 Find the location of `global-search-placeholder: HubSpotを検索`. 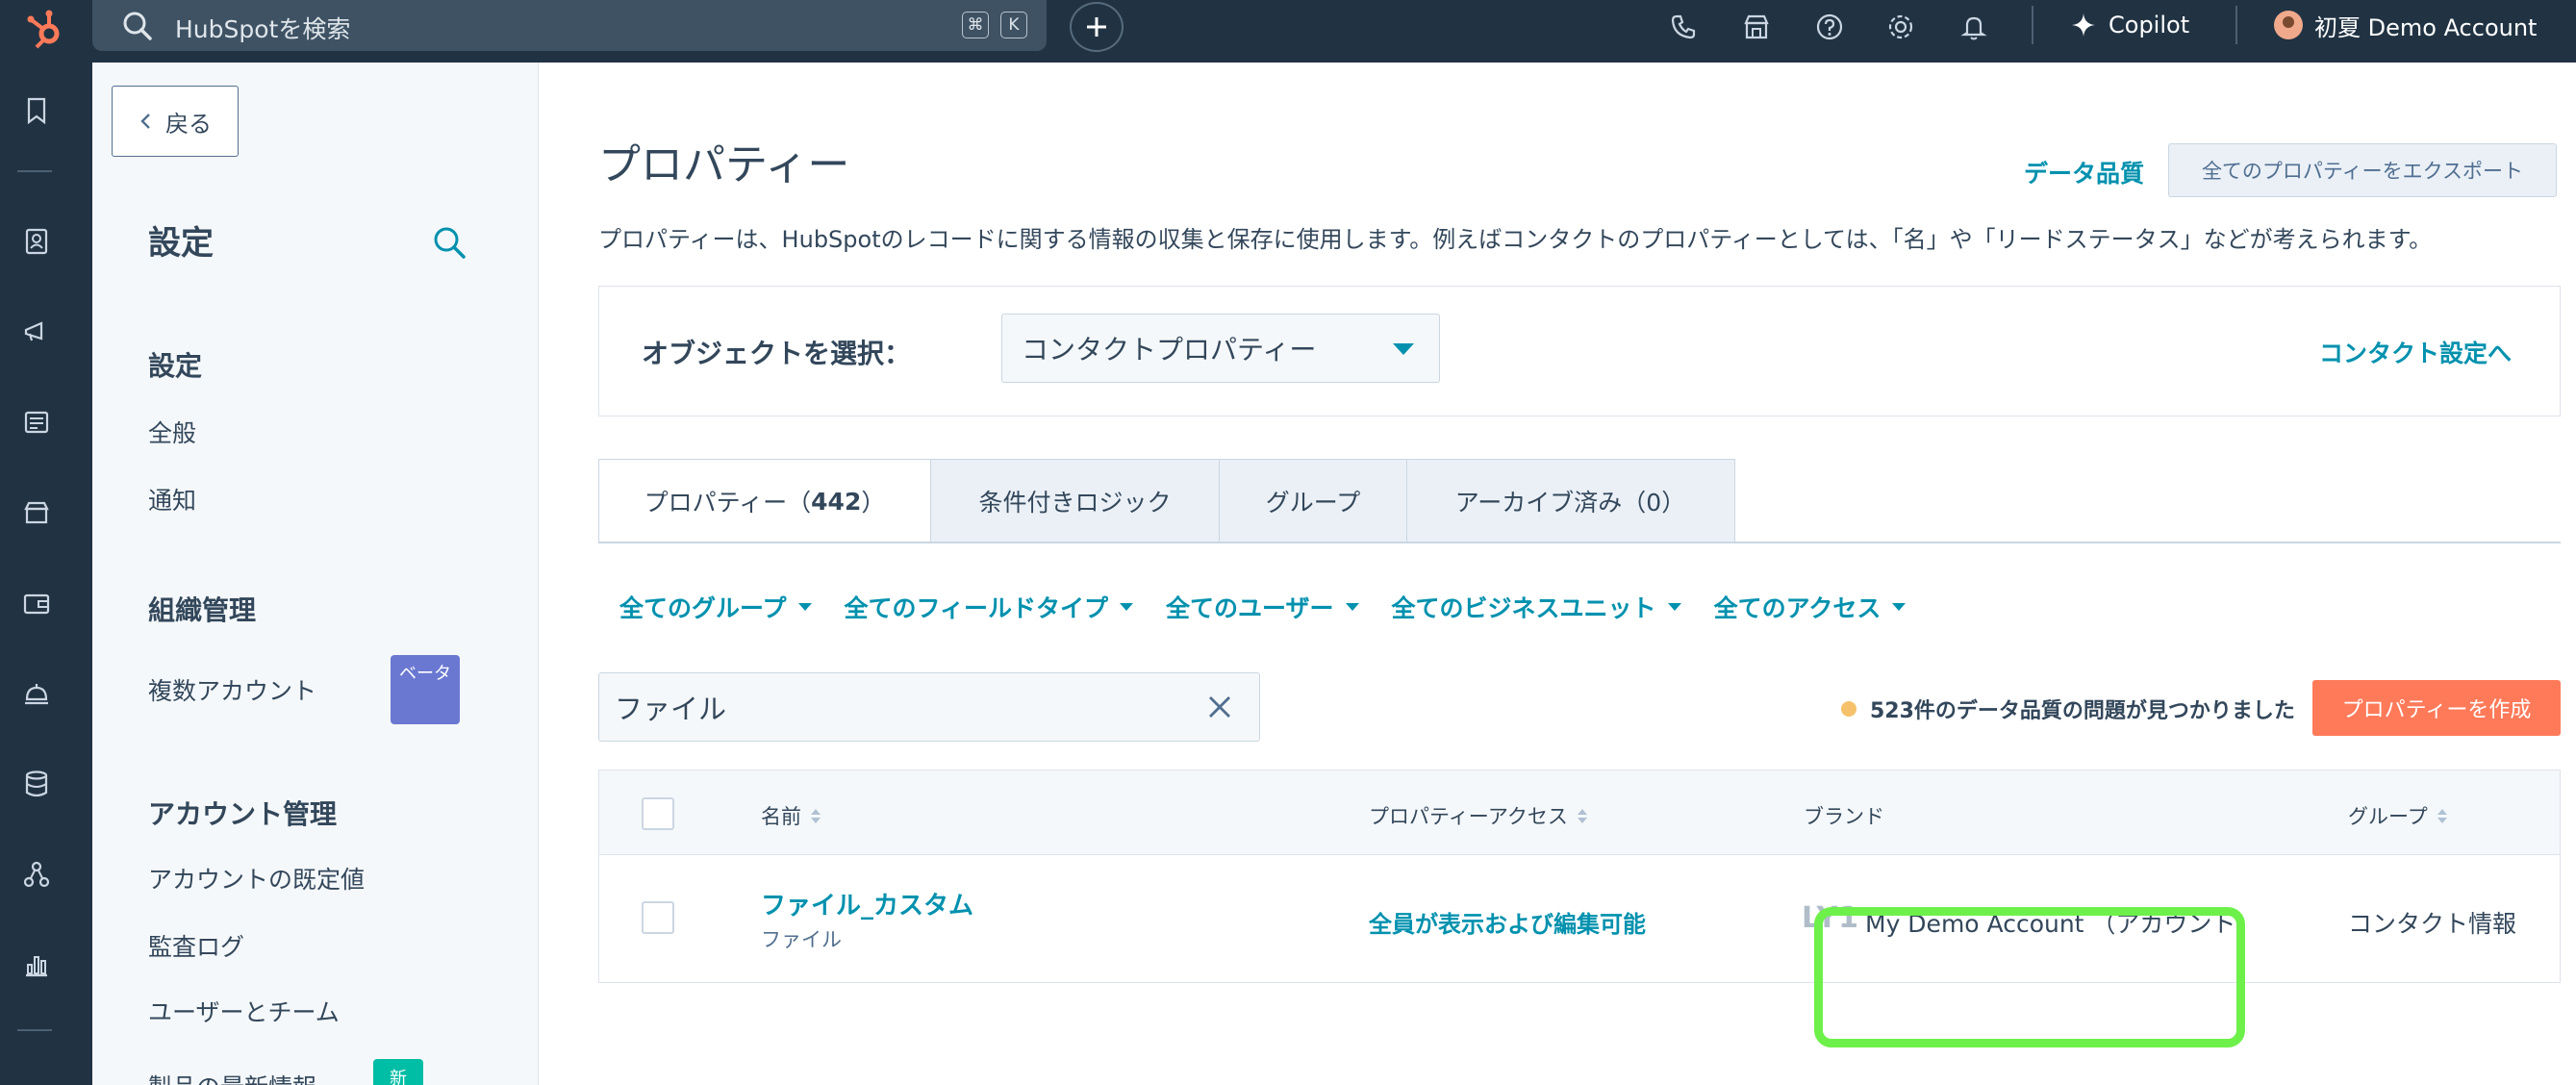

global-search-placeholder: HubSpotを検索 is located at coordinates (263, 29).